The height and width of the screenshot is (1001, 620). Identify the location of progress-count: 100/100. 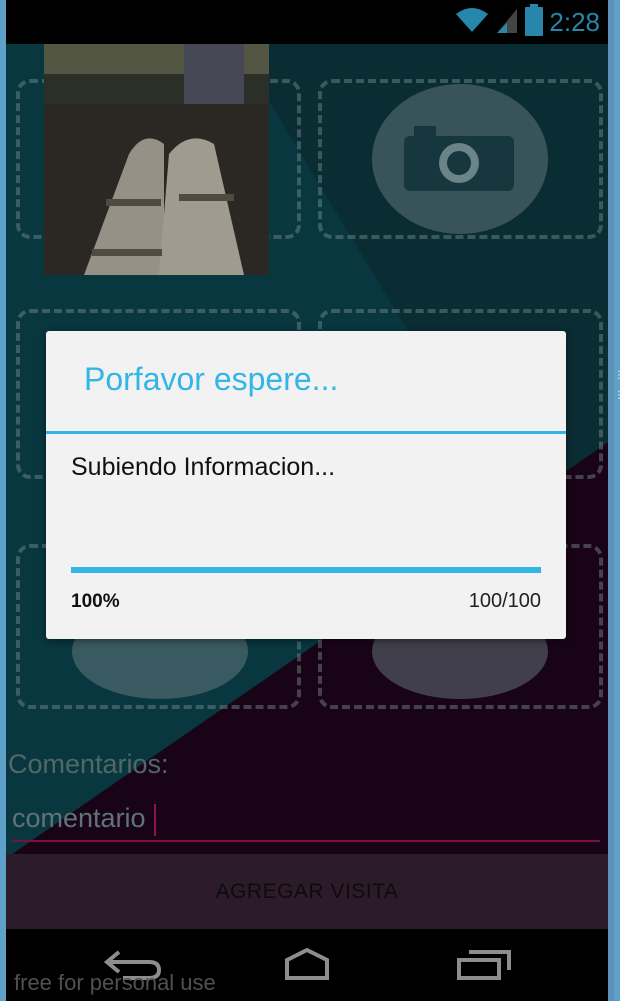
(504, 601).